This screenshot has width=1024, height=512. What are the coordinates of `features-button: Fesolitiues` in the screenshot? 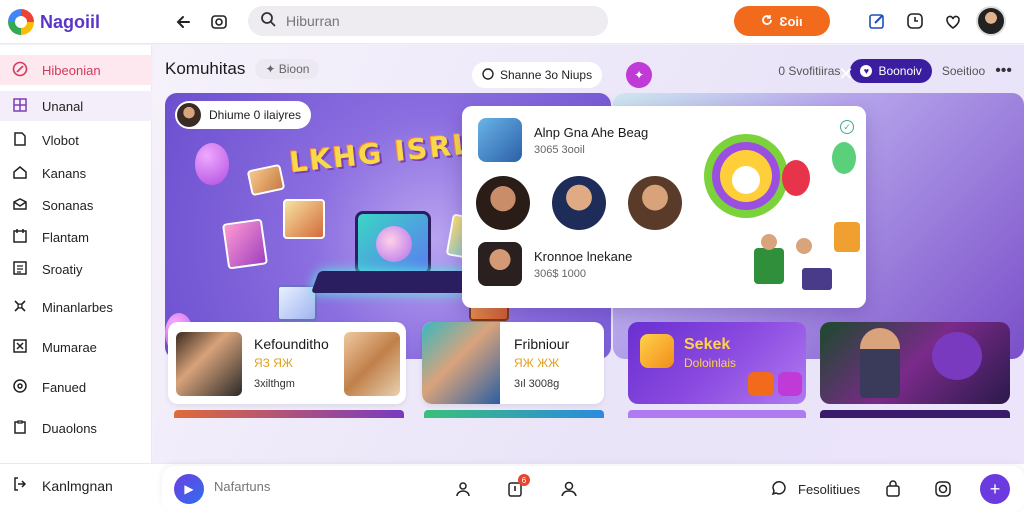 It's located at (815, 489).